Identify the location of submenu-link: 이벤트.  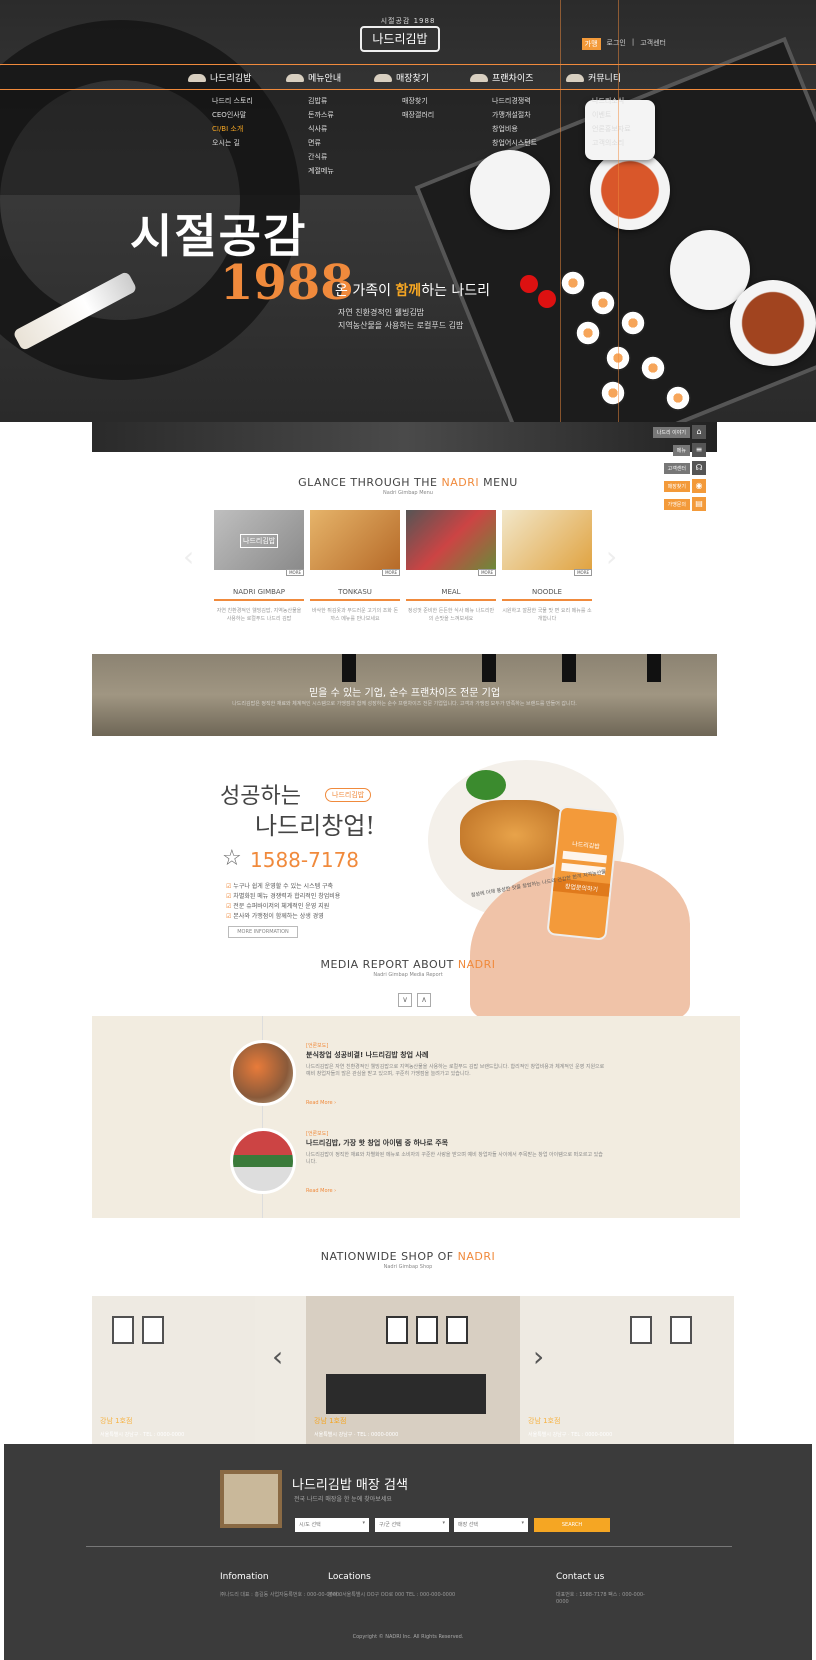
(611, 115).